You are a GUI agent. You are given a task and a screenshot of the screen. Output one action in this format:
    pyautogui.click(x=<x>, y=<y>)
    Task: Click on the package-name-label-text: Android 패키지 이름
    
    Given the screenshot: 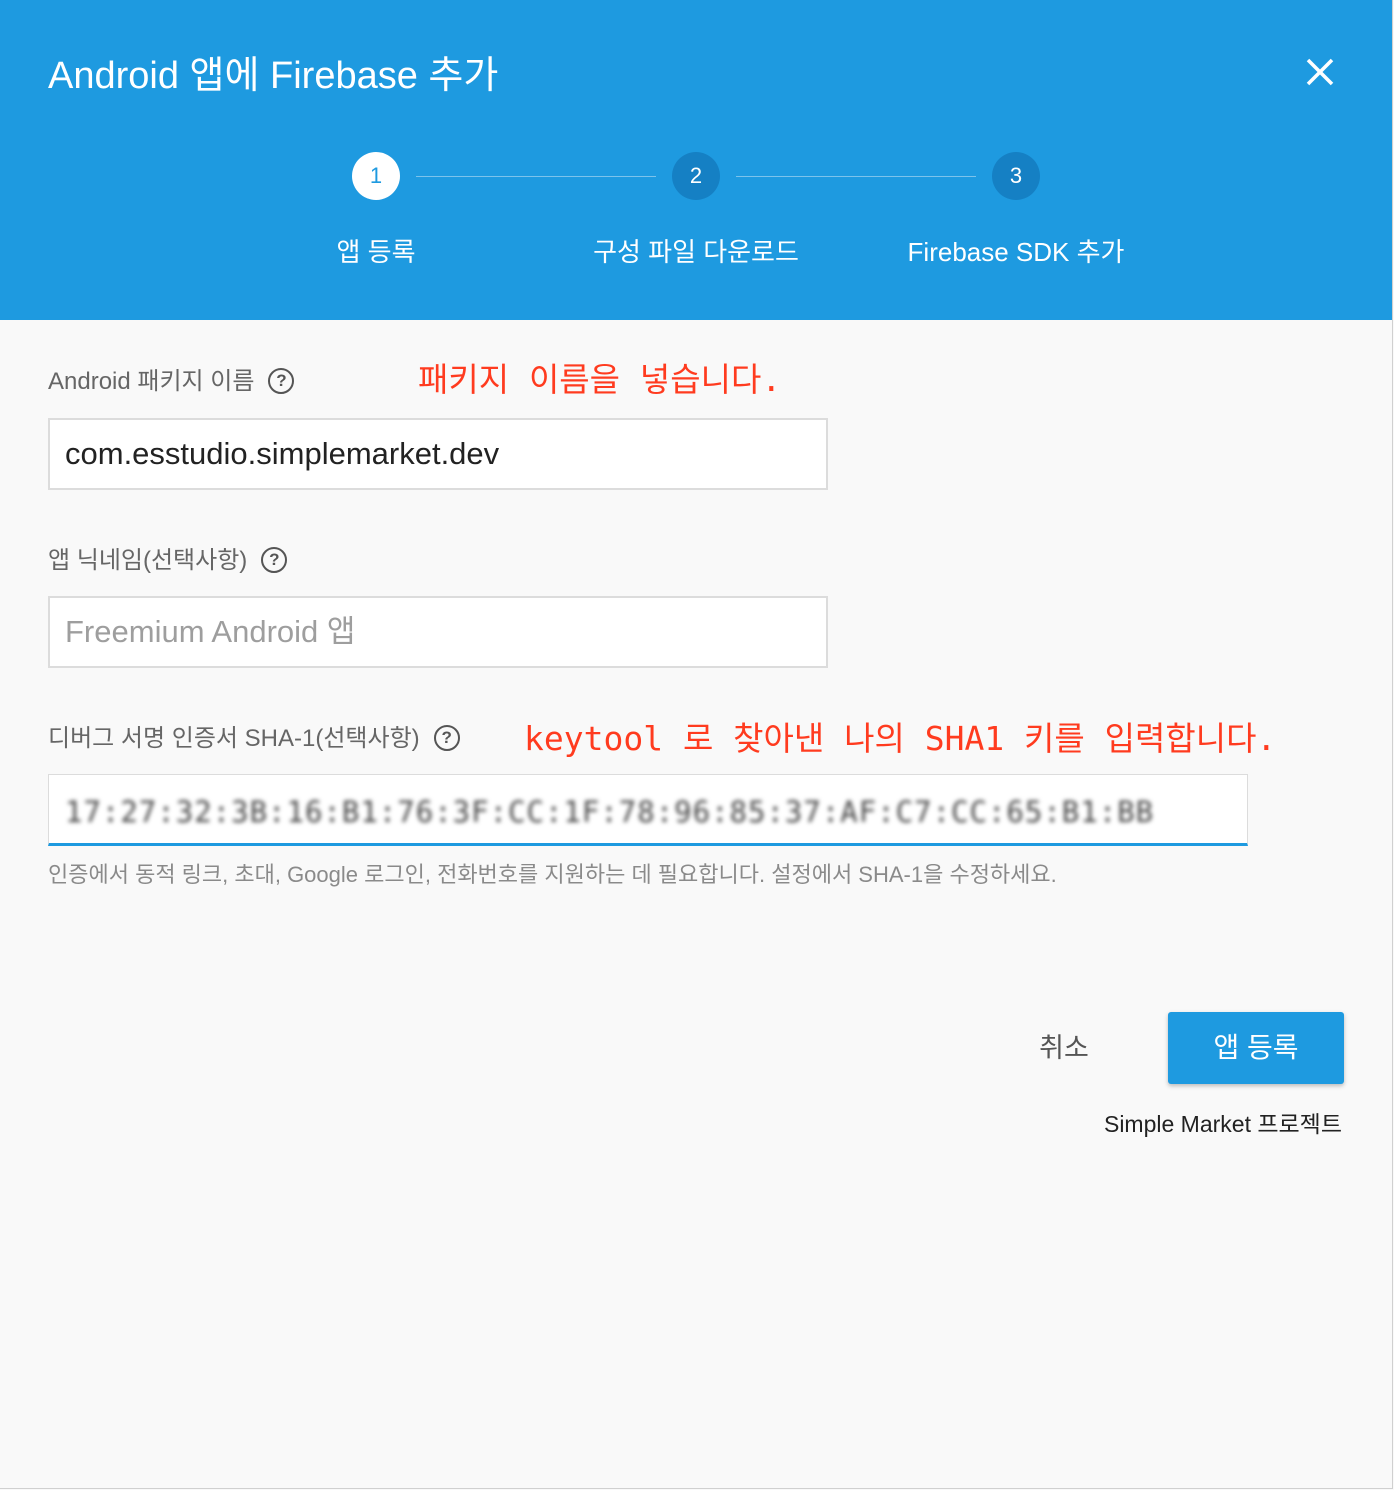 What is the action you would take?
    pyautogui.click(x=151, y=381)
    